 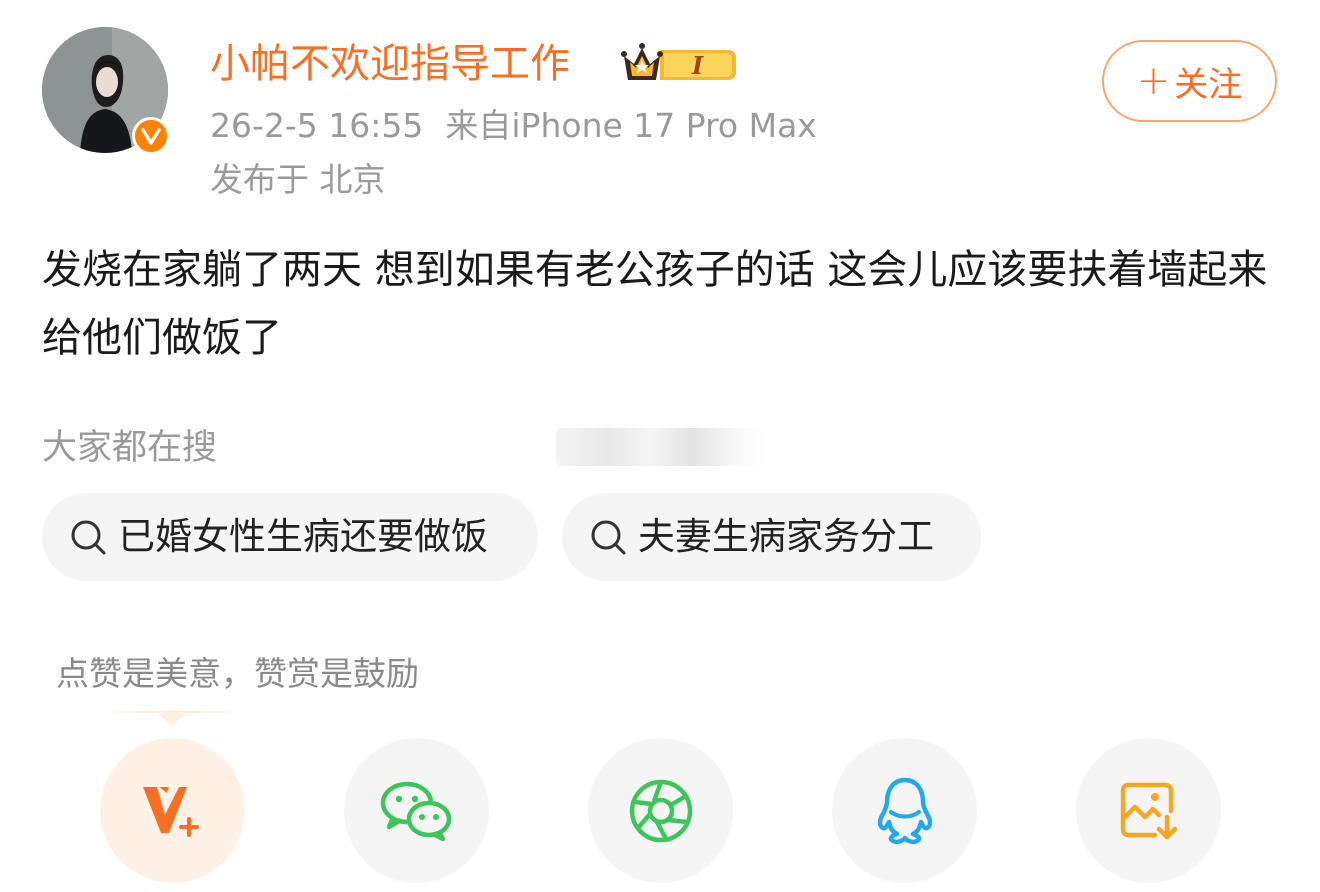 I want to click on follow-label: 关注, so click(x=1208, y=84).